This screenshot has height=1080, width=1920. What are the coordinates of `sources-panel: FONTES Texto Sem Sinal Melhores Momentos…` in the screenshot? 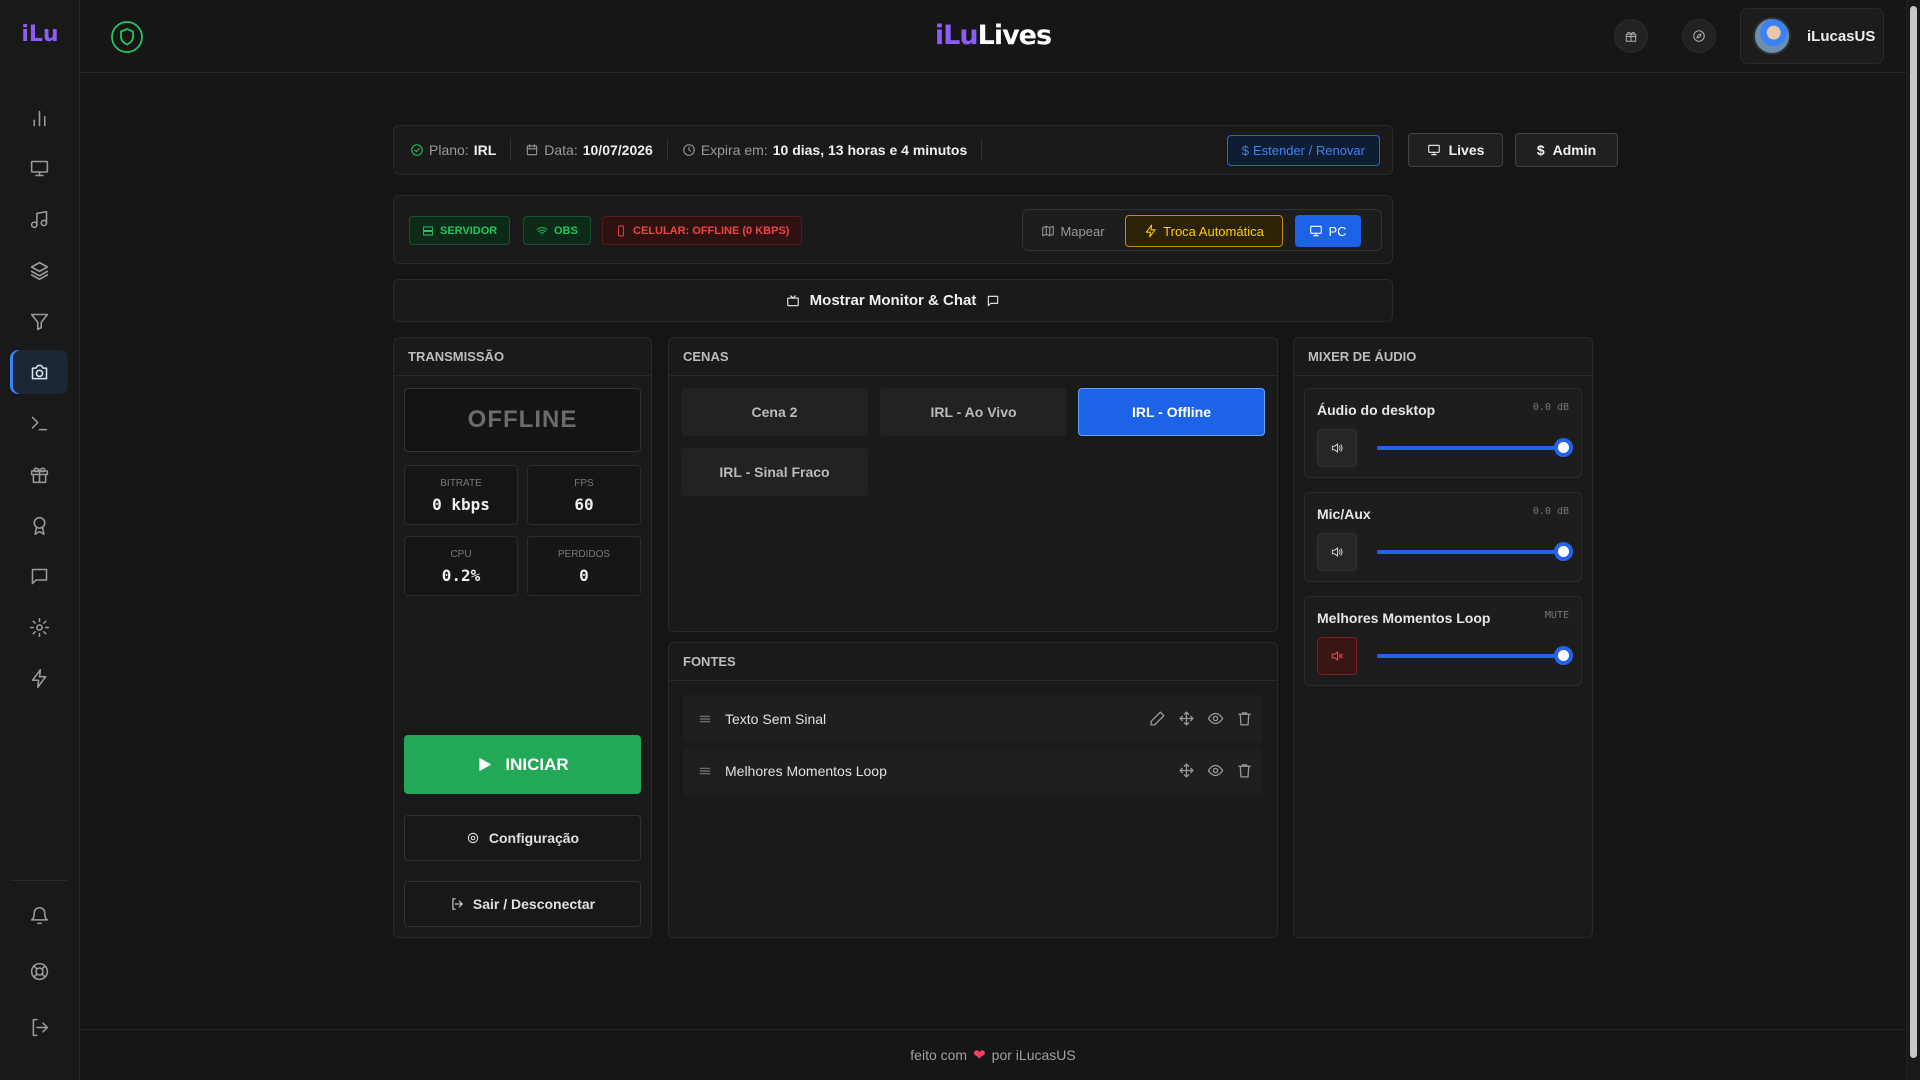 It's located at (973, 790).